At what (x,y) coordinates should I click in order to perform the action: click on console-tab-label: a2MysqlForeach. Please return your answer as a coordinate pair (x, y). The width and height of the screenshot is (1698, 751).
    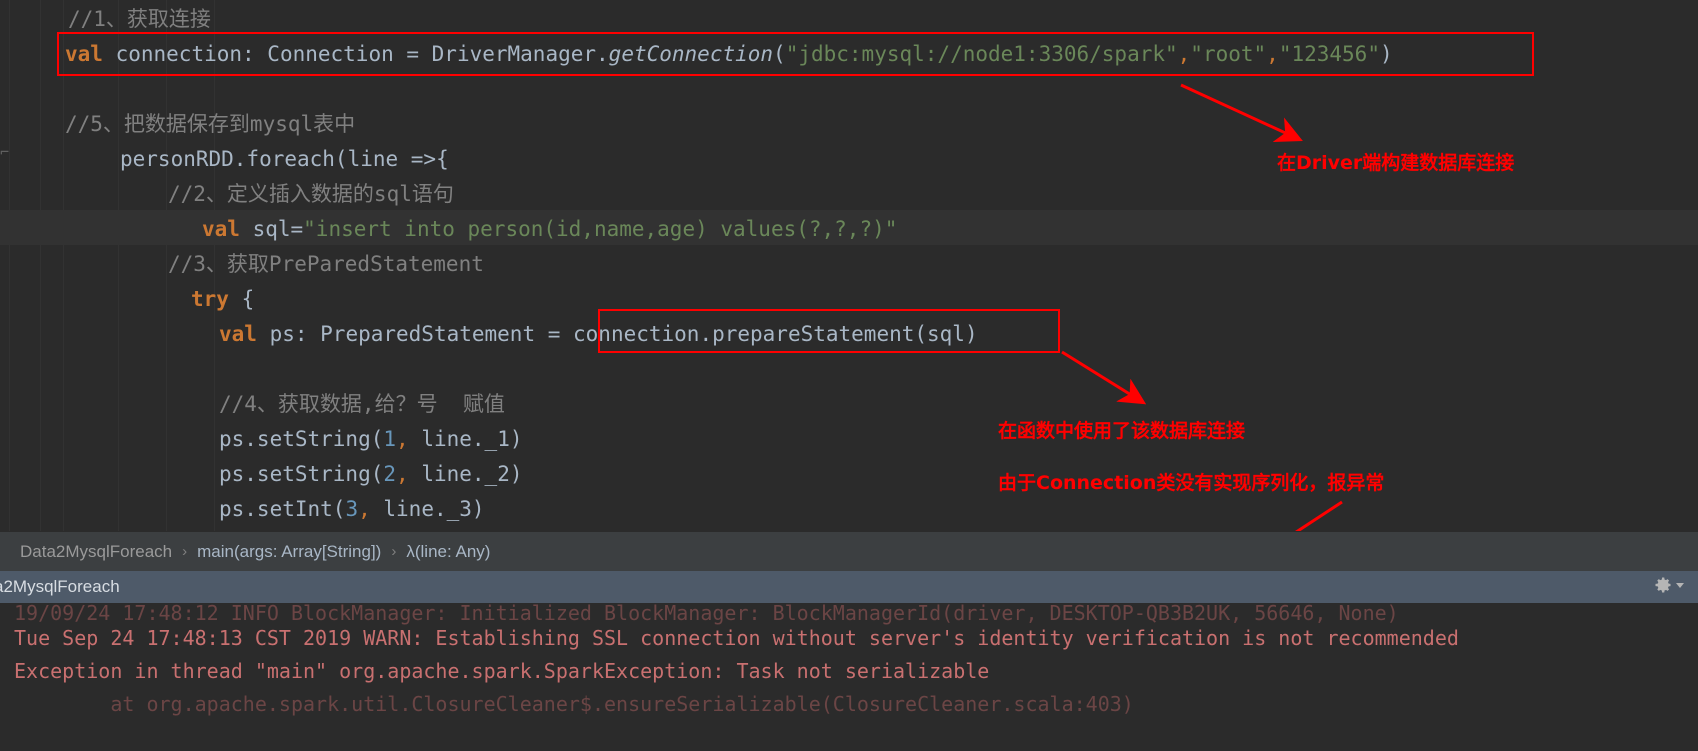
    Looking at the image, I should click on (60, 587).